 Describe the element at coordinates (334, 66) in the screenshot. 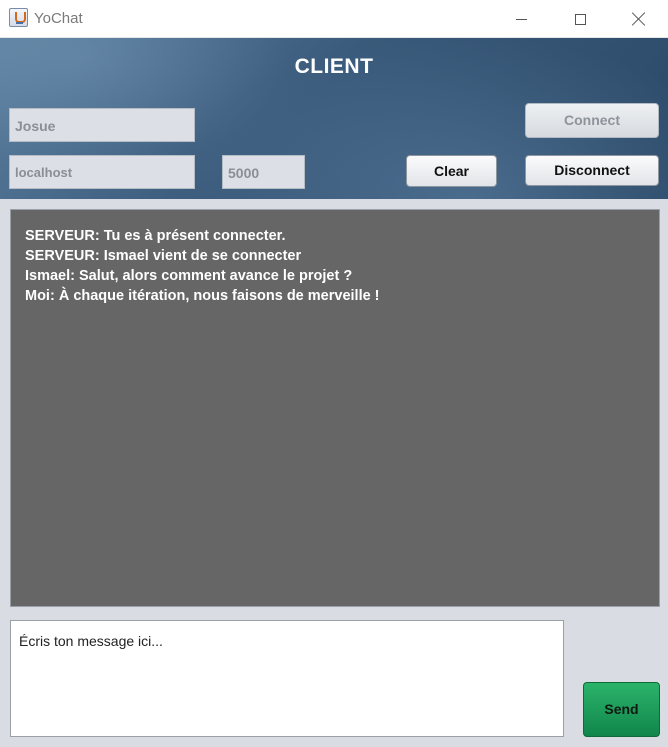

I see `header-title: CLIENT` at that location.